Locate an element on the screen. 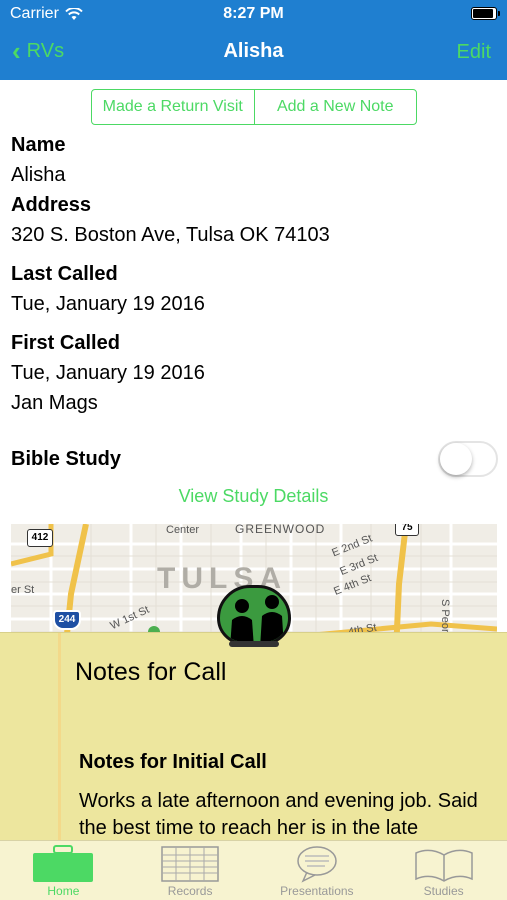 This screenshot has height=900, width=507. drag-handle is located at coordinates (254, 644).